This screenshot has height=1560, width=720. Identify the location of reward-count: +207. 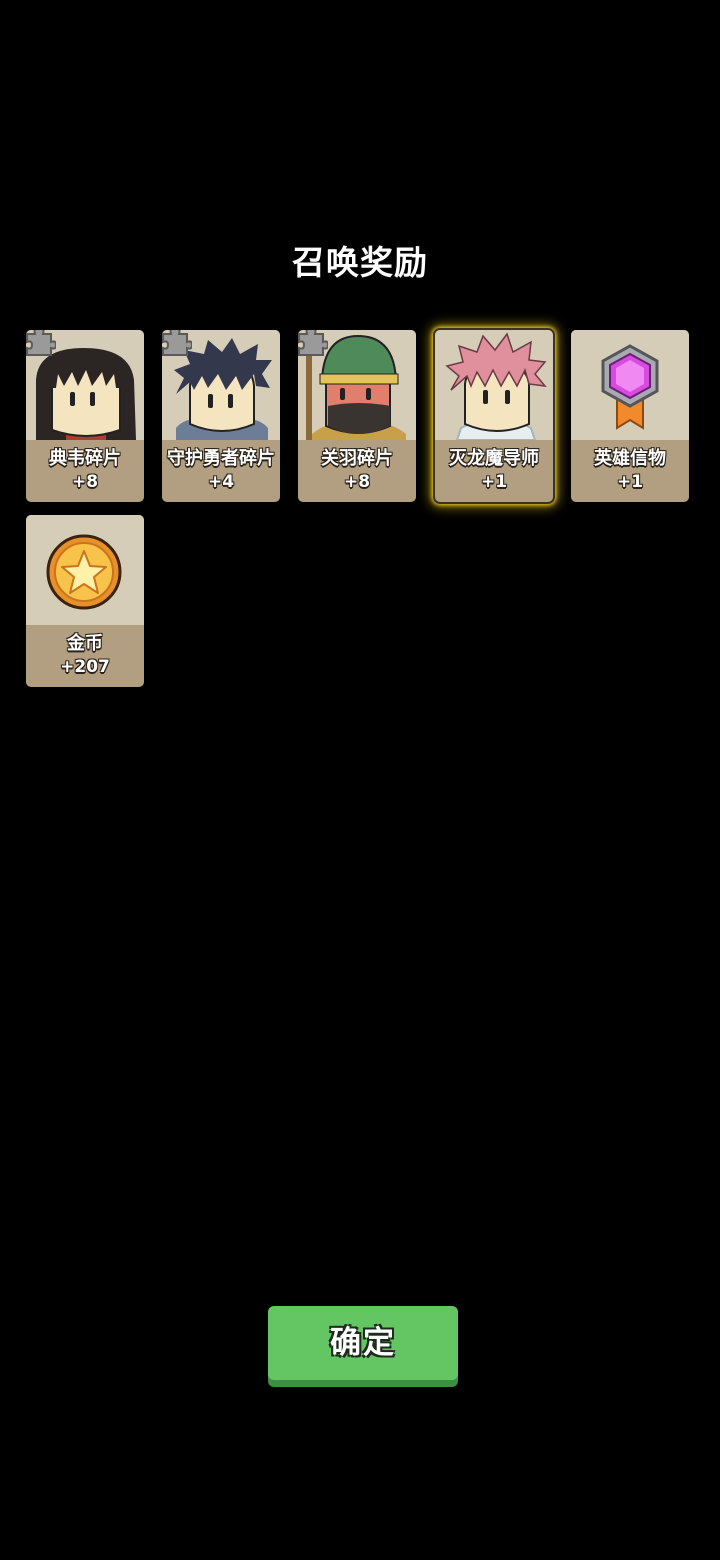
(85, 667).